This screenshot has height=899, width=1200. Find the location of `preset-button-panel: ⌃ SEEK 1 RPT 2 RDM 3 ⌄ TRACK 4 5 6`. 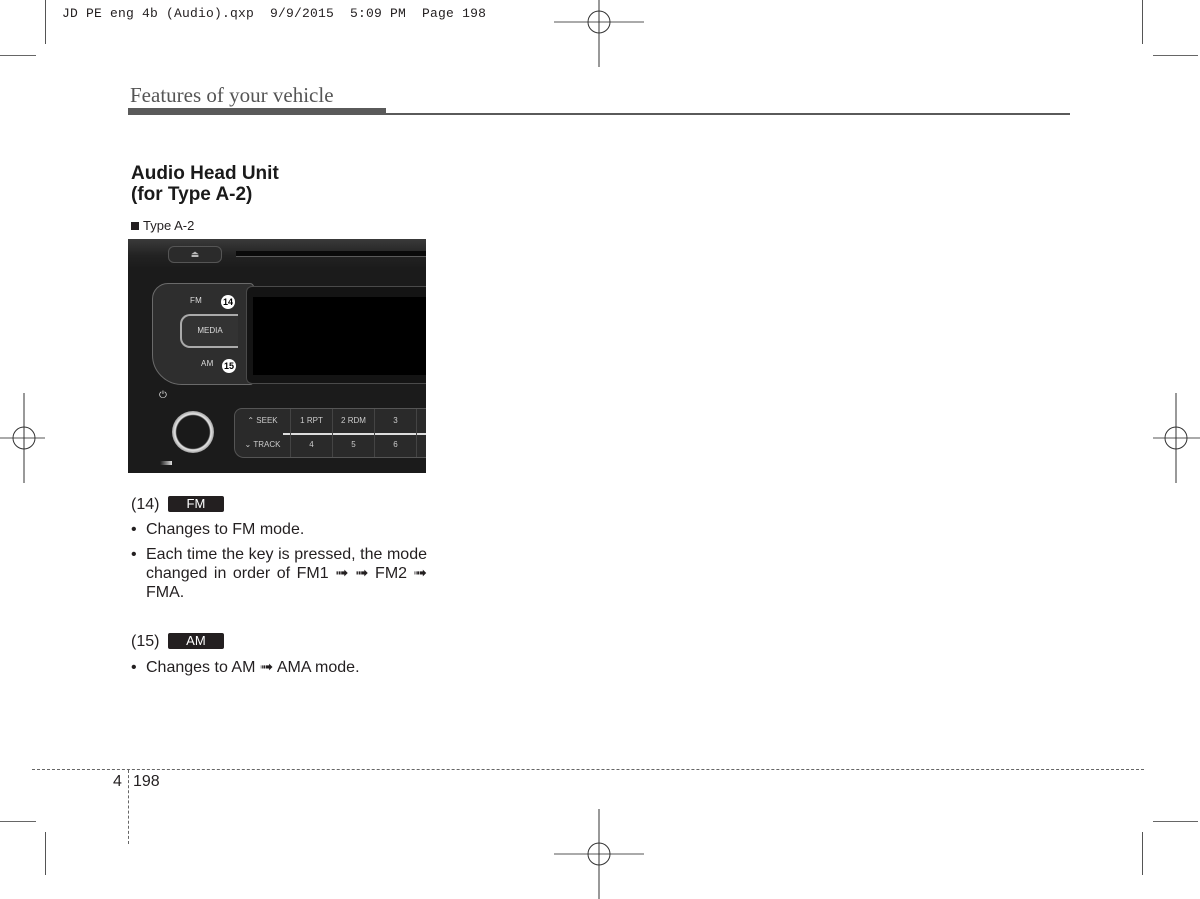

preset-button-panel: ⌃ SEEK 1 RPT 2 RDM 3 ⌄ TRACK 4 5 6 is located at coordinates (330, 433).